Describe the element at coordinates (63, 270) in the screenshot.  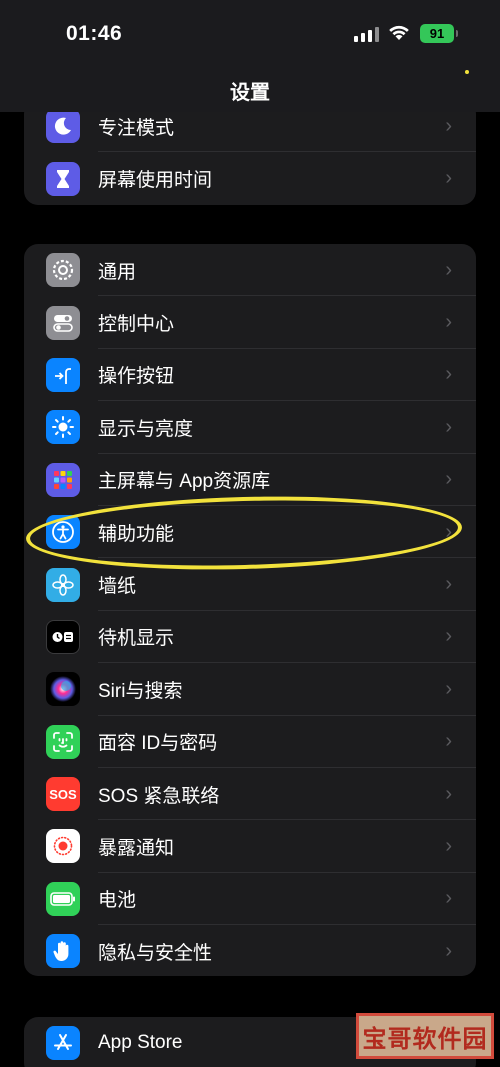
I see `gear-icon` at that location.